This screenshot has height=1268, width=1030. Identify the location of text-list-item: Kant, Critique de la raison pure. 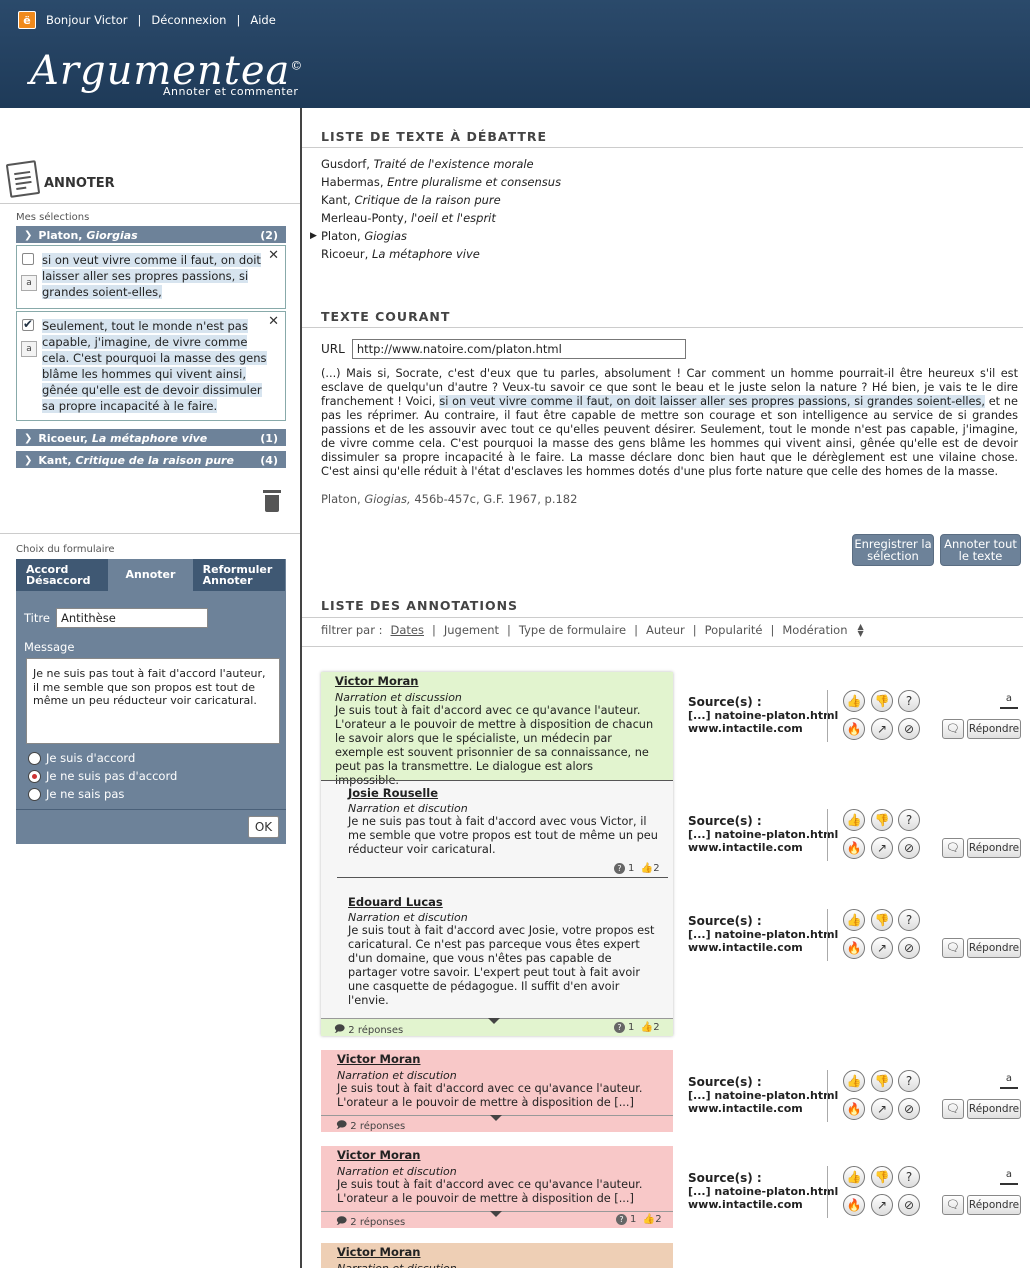
(441, 200).